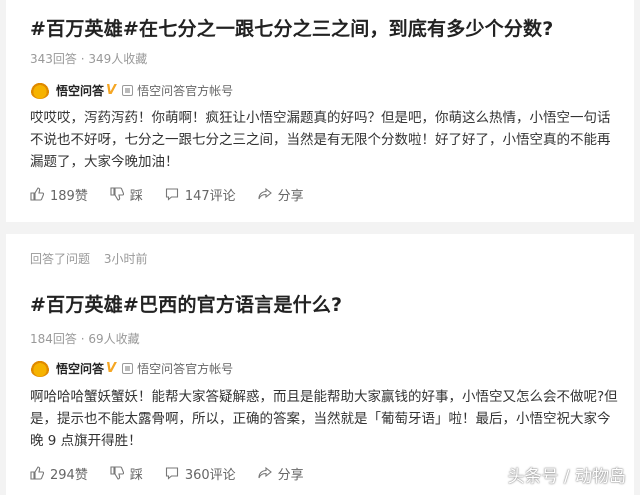 The height and width of the screenshot is (495, 640). Describe the element at coordinates (186, 303) in the screenshot. I see `question-title: #百万英雄#巴西的官方语言是什么?` at that location.